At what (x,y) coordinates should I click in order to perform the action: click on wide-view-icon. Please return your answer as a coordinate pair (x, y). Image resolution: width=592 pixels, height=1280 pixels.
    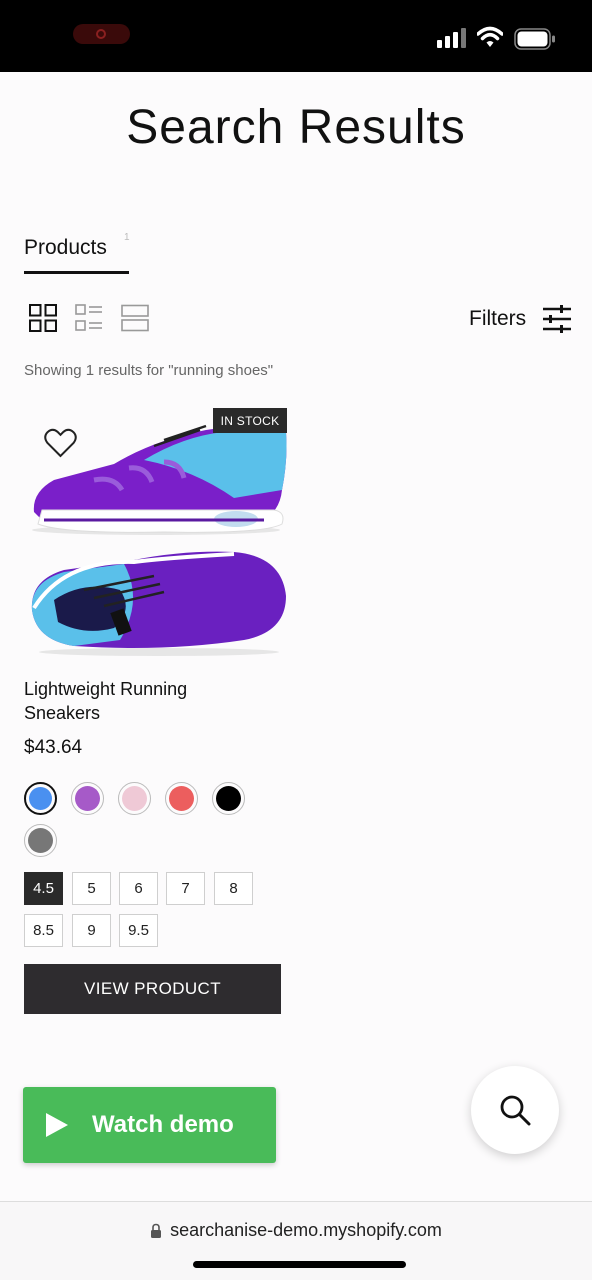
    Looking at the image, I should click on (135, 318).